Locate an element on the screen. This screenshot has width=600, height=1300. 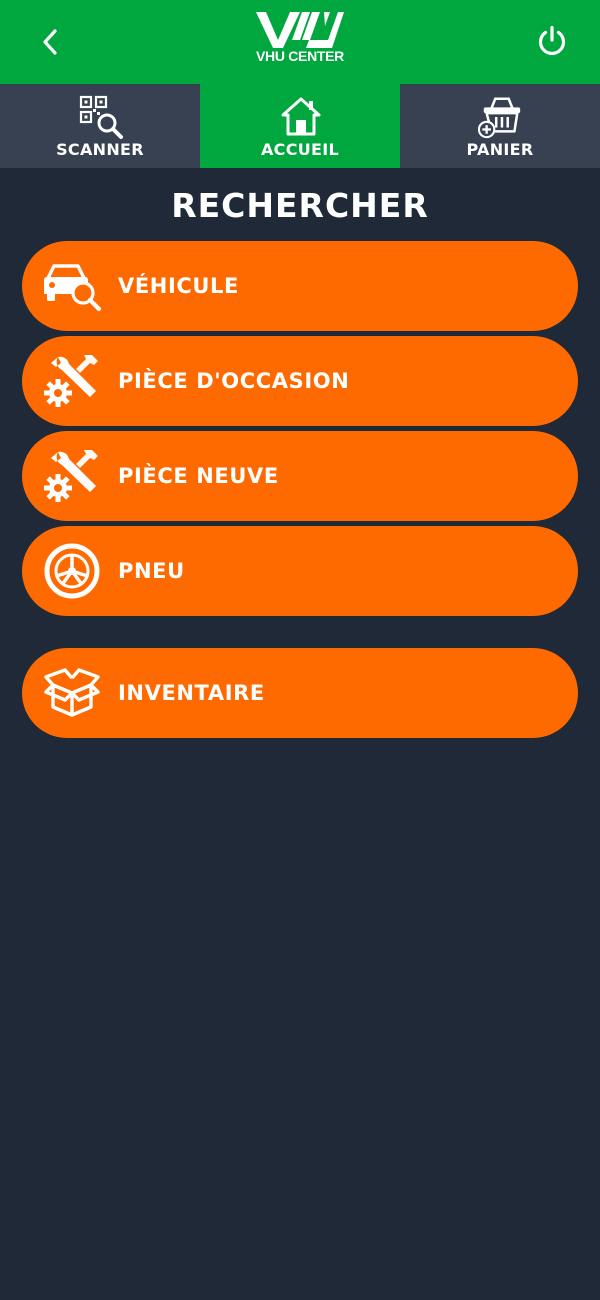
pneu-label: PNEU is located at coordinates (151, 571).